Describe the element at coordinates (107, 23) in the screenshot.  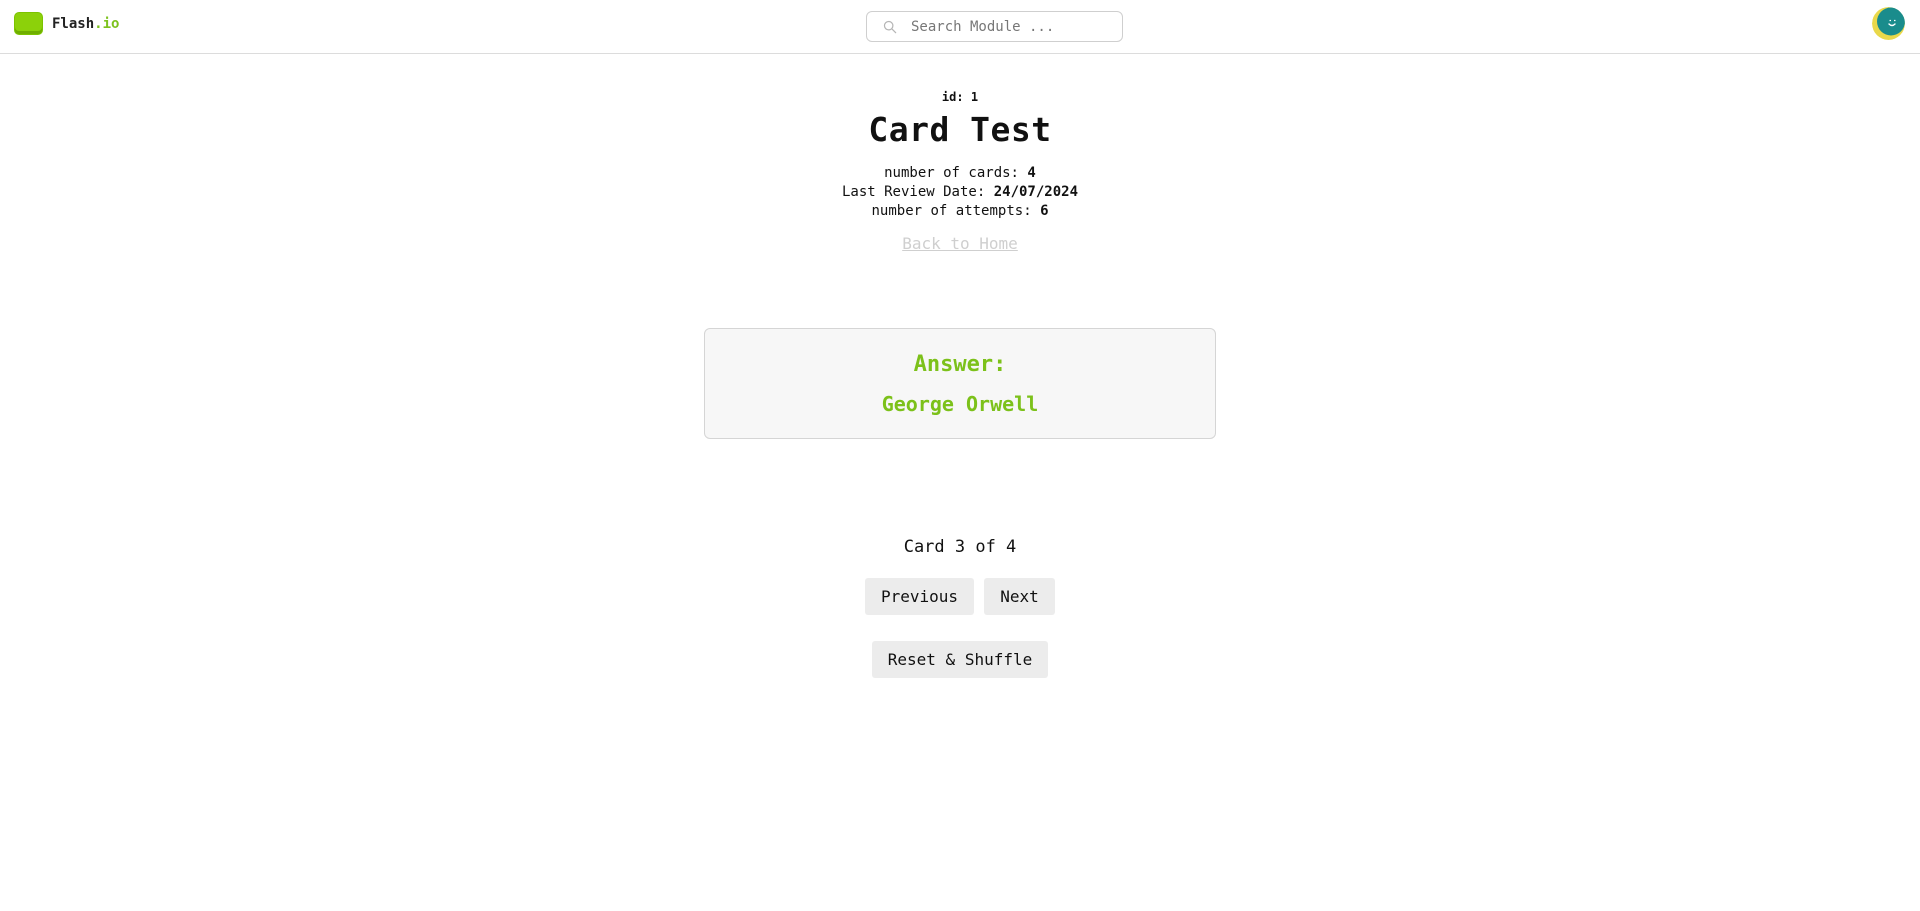
I see `brand-name-accent: .io` at that location.